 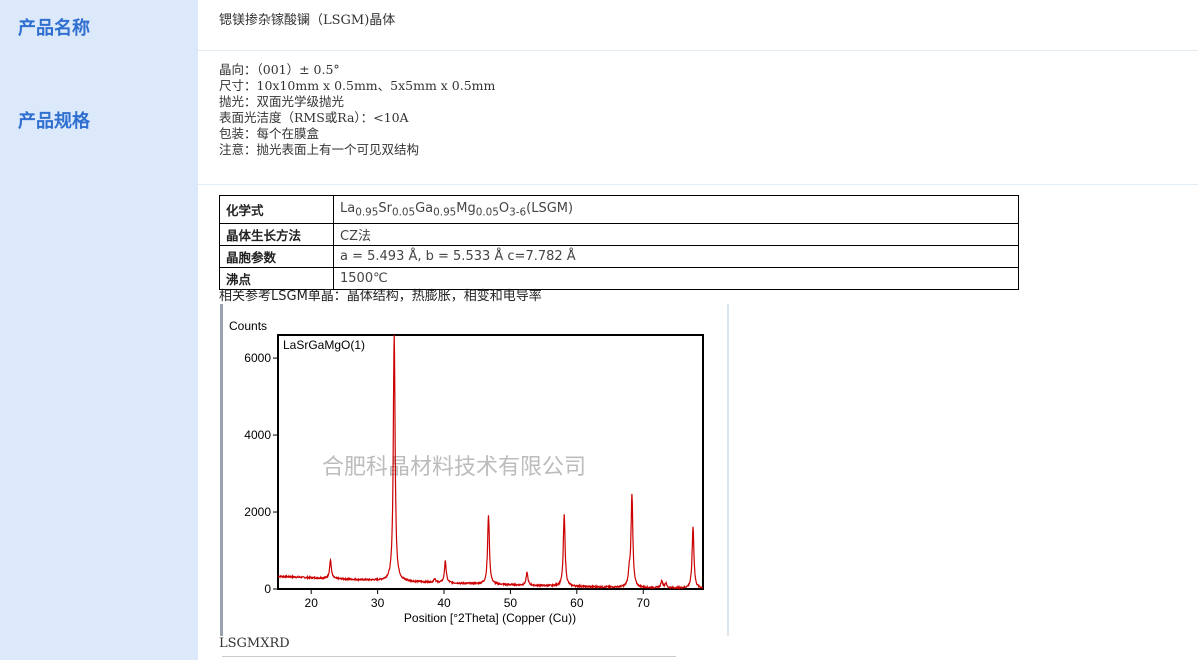 What do you see at coordinates (676, 256) in the screenshot?
I see `property-value: a = 5.493 Å, b = 5.533 Å c=7.782 Å` at bounding box center [676, 256].